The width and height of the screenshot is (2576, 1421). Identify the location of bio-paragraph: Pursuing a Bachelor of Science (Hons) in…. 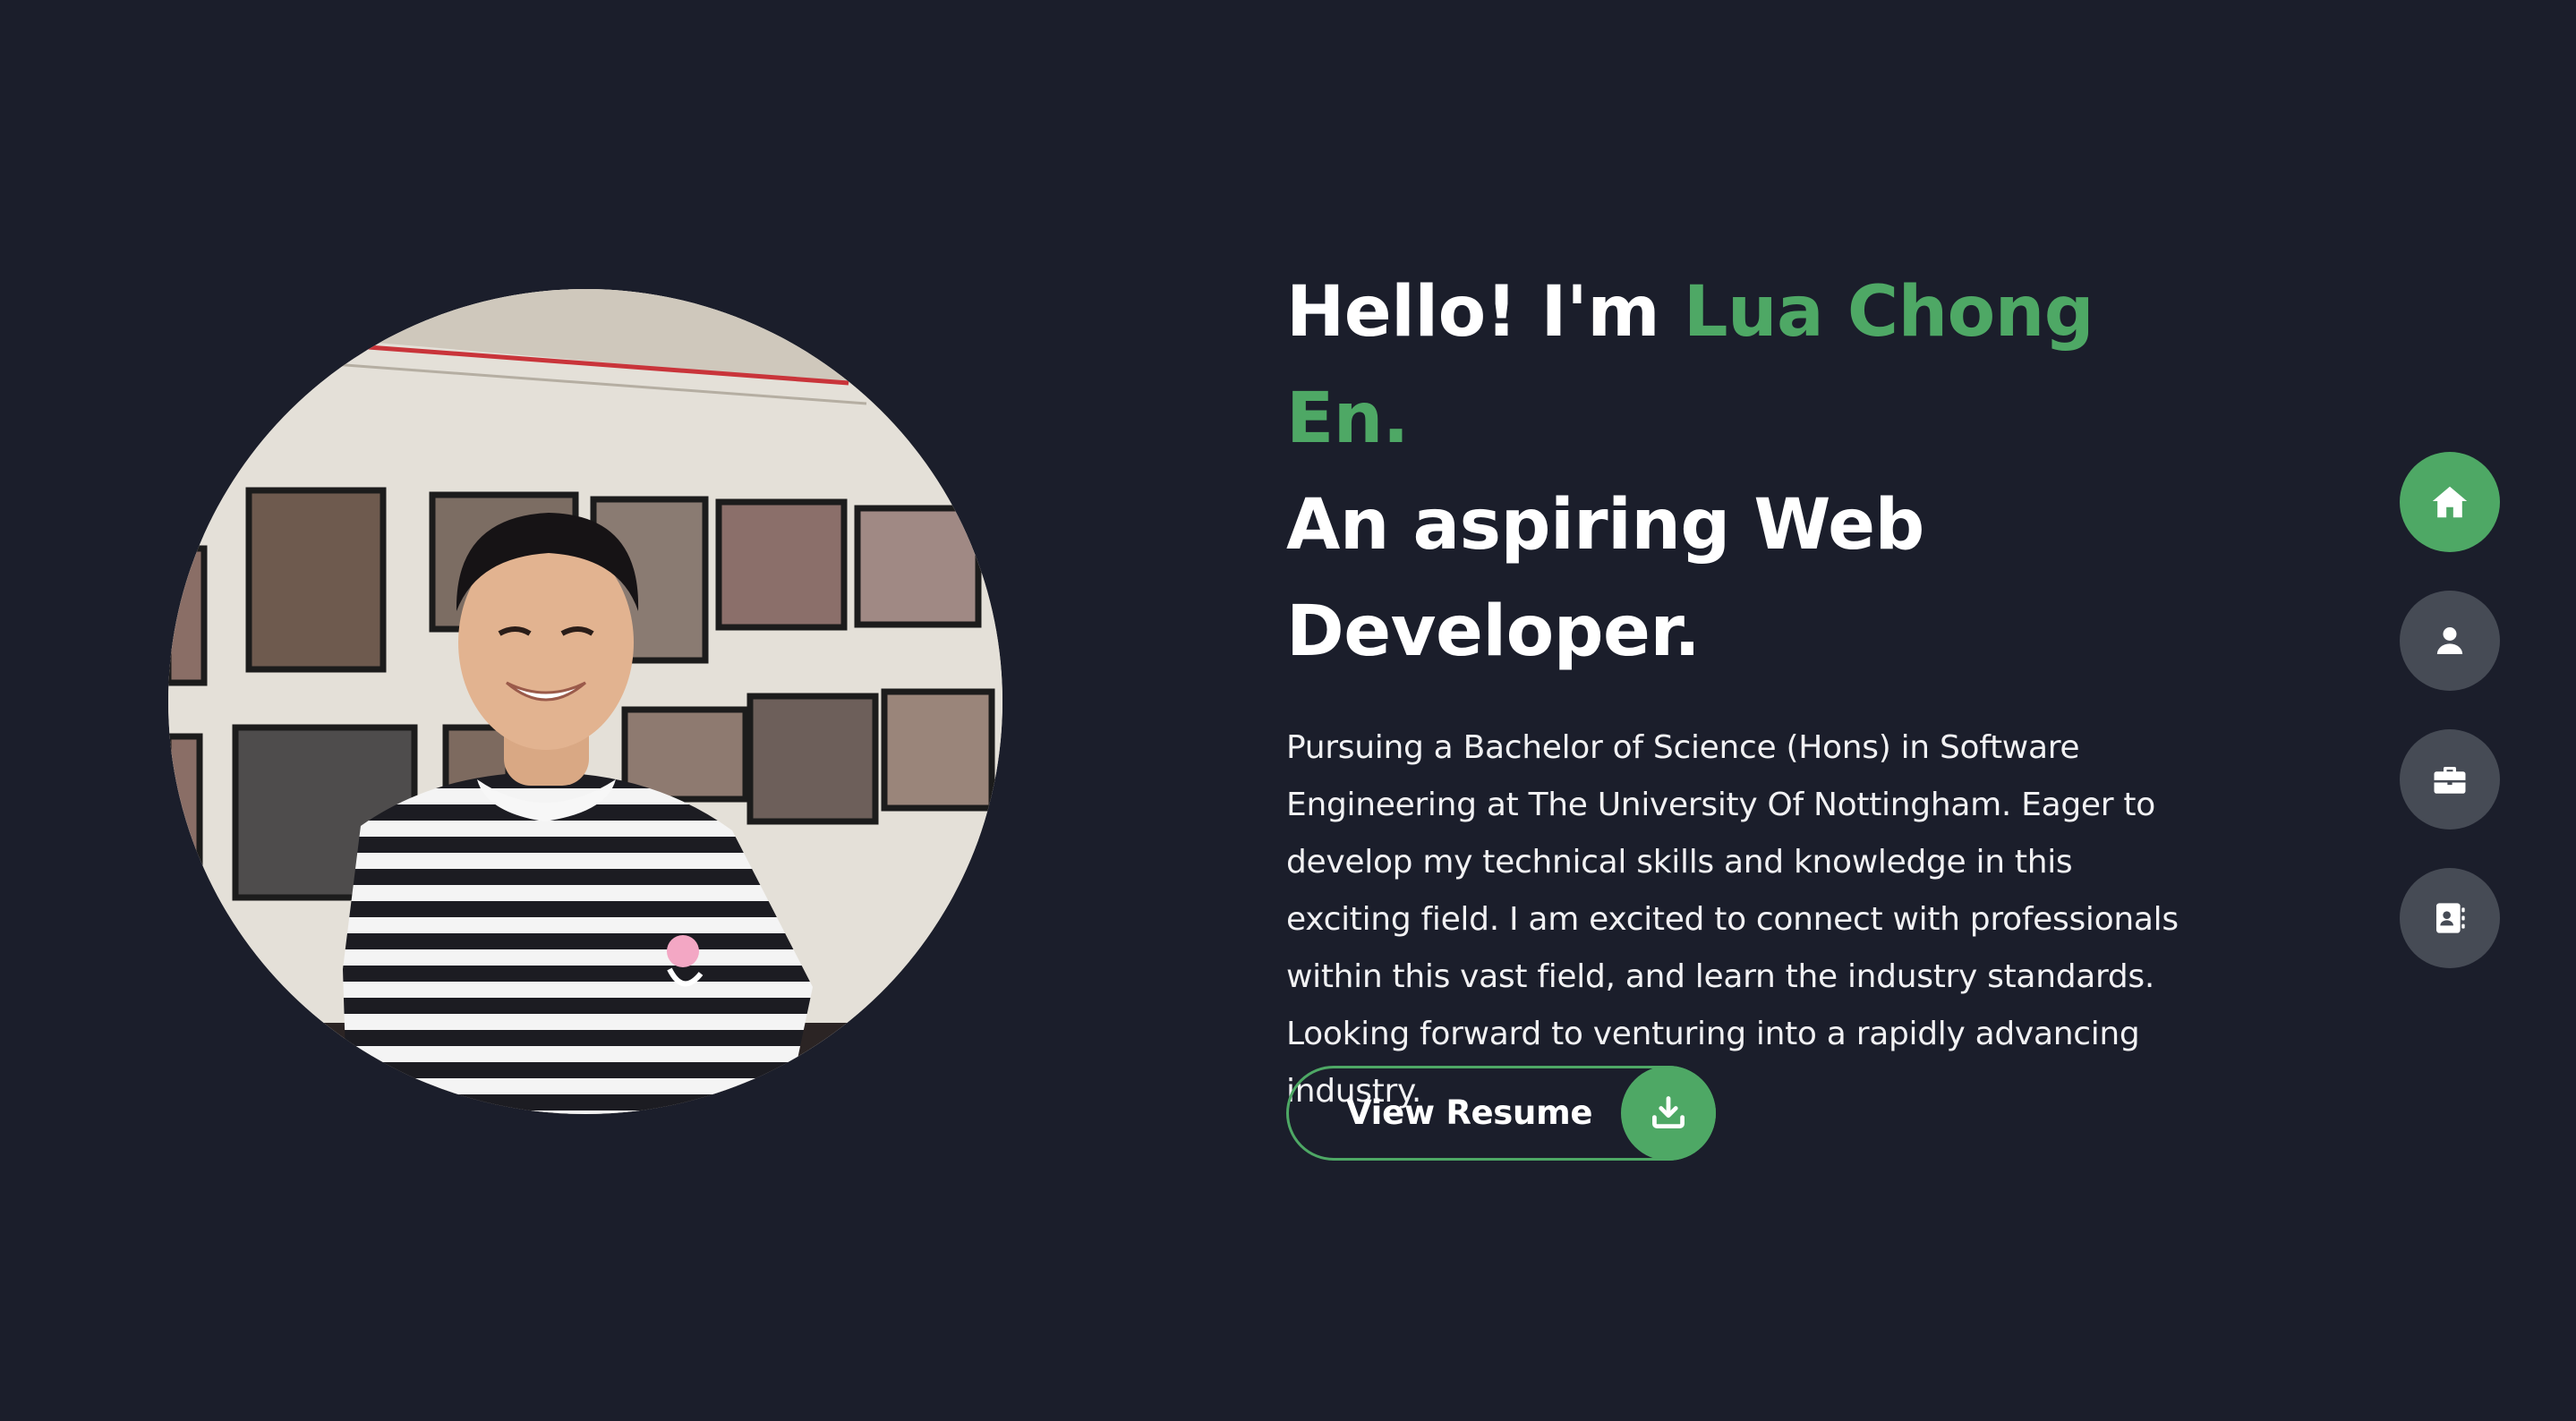
(1732, 919).